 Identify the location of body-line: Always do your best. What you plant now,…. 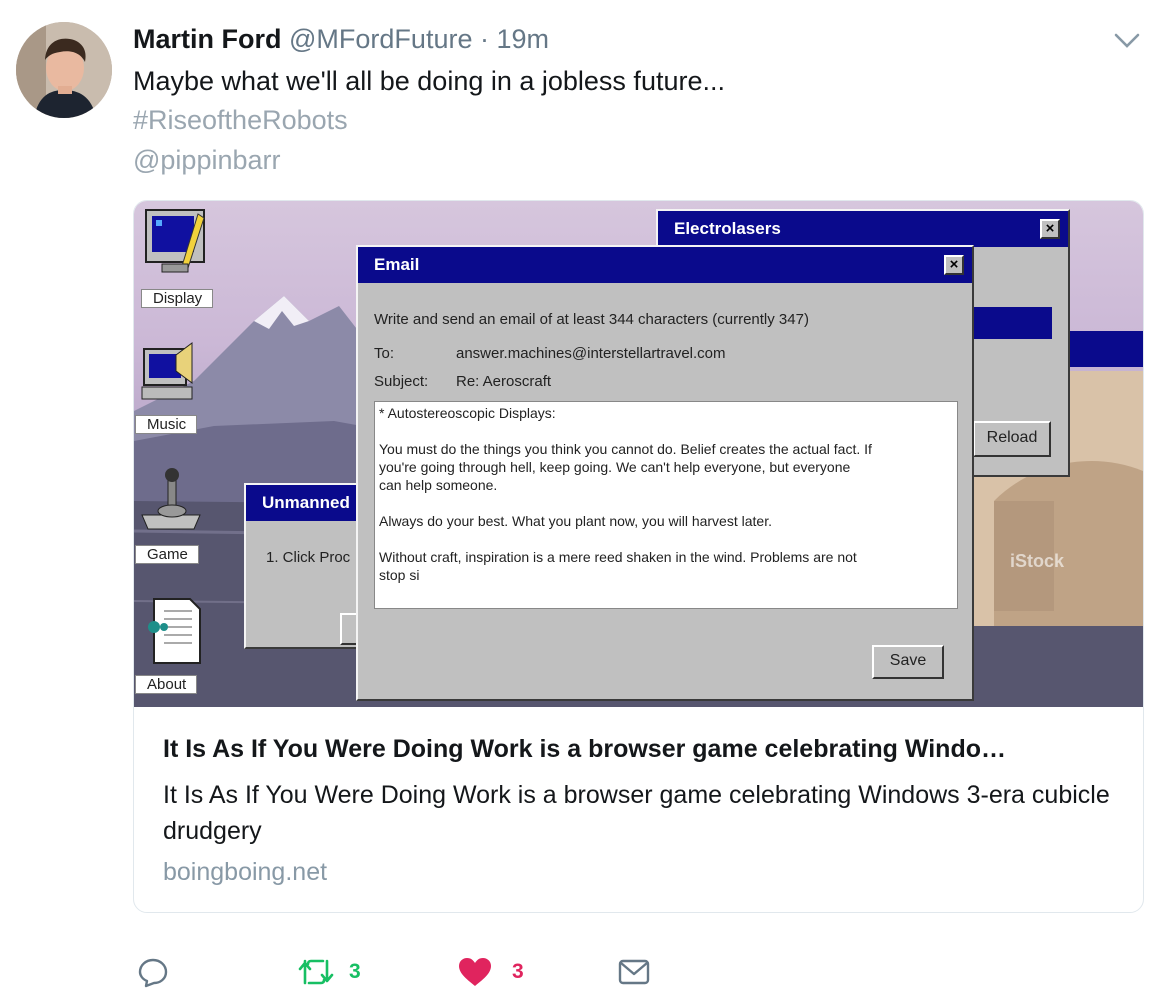
(575, 521).